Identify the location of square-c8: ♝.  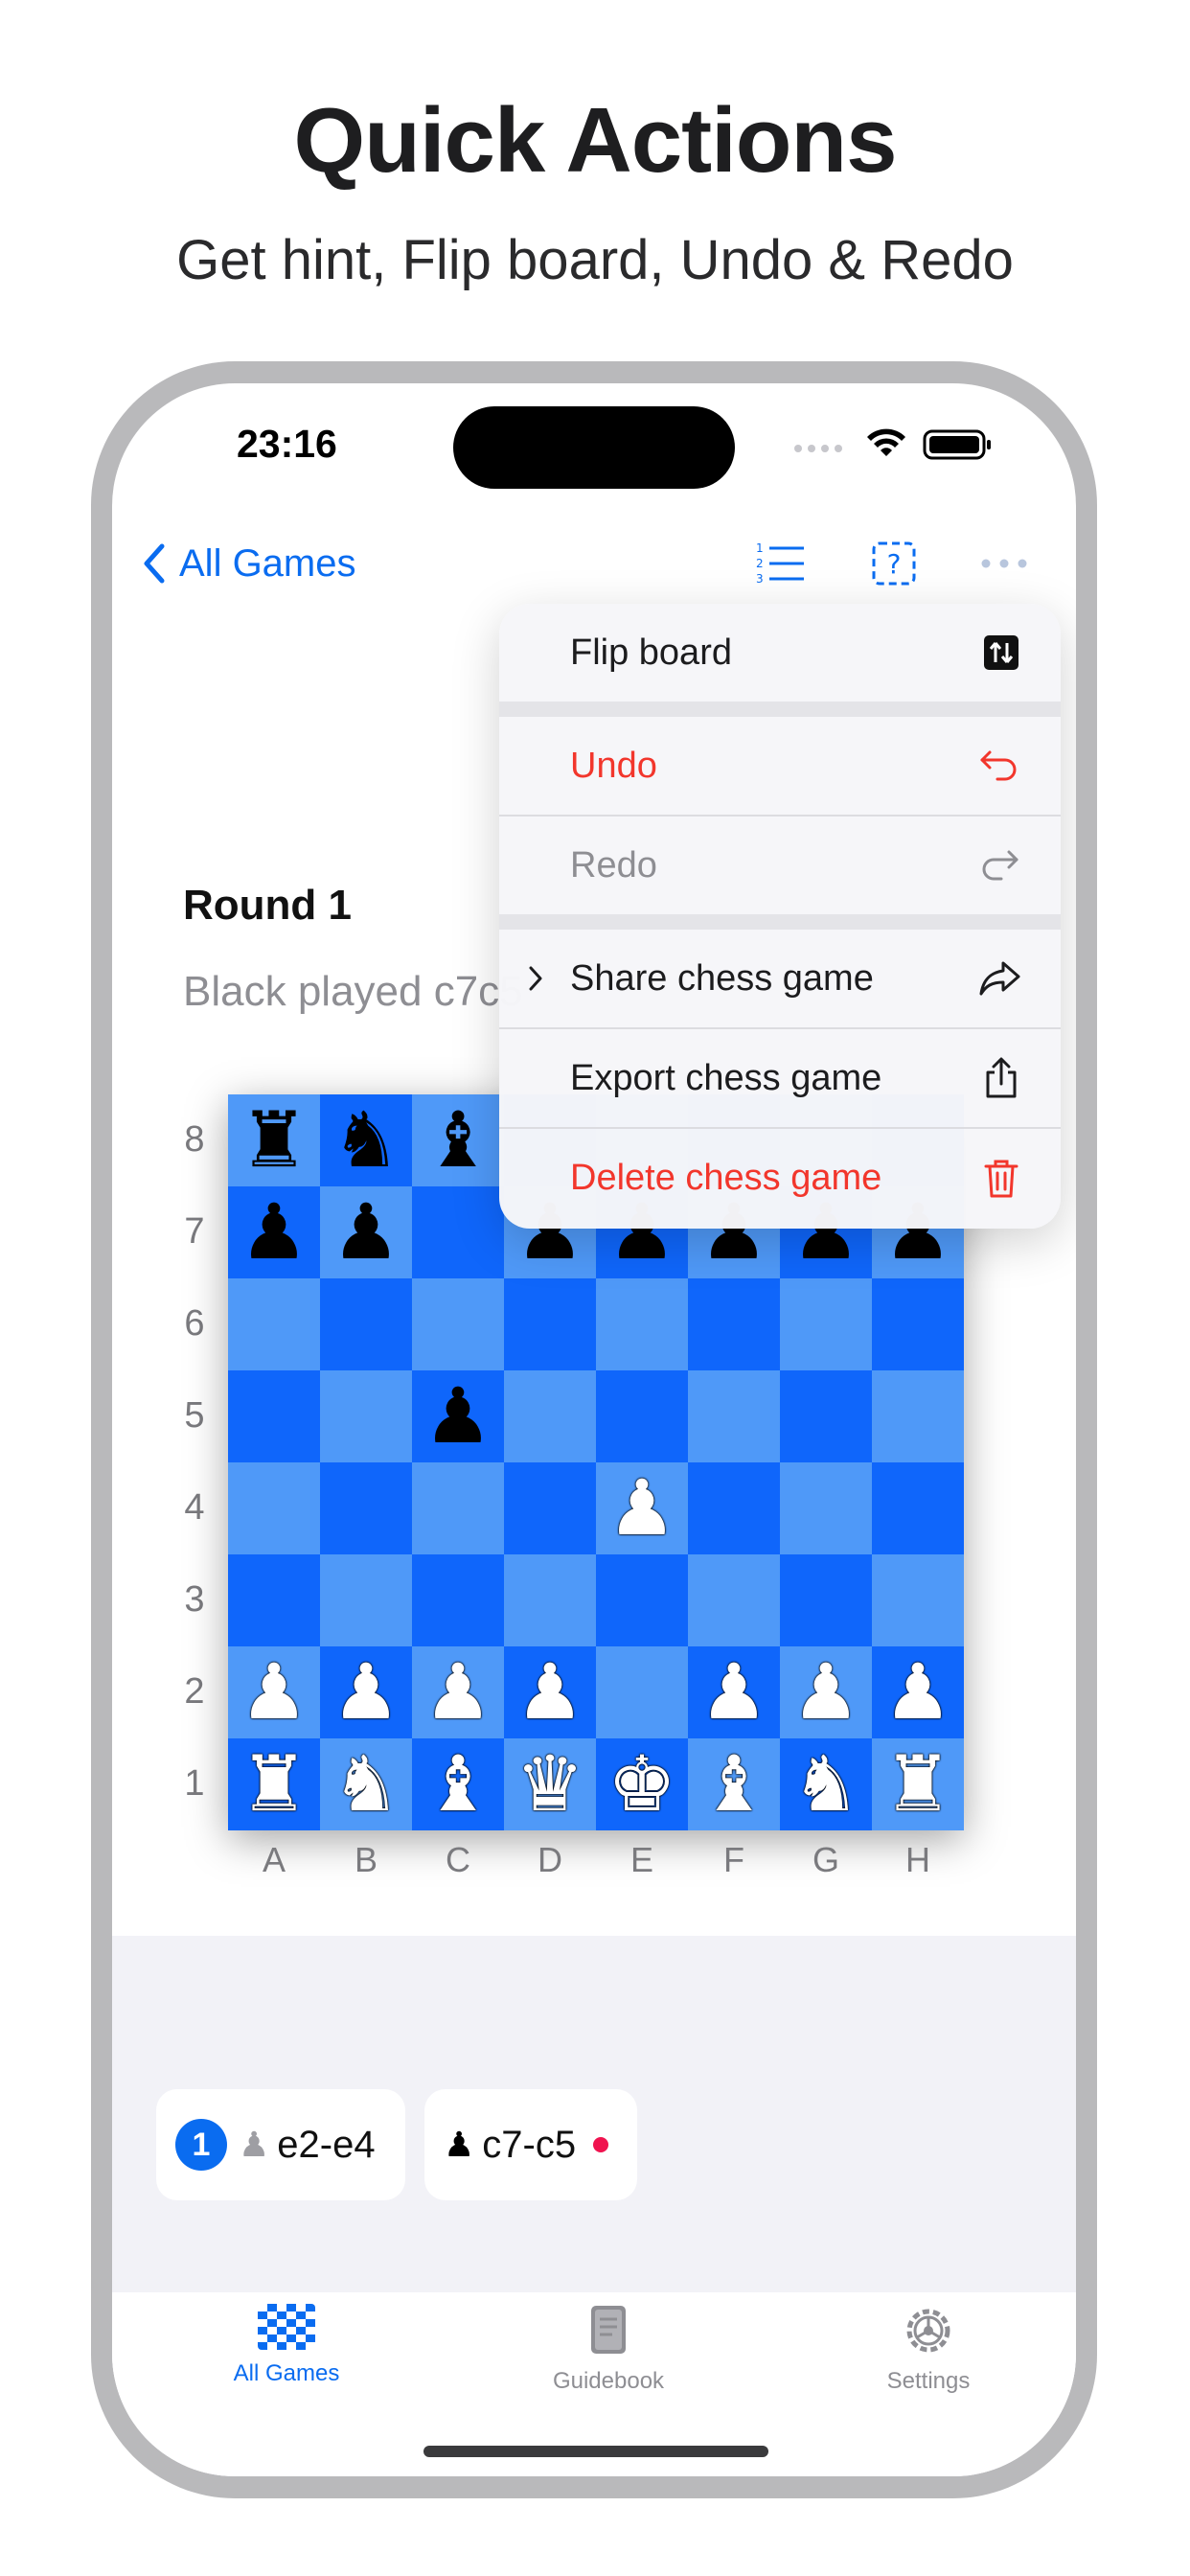
(458, 1140).